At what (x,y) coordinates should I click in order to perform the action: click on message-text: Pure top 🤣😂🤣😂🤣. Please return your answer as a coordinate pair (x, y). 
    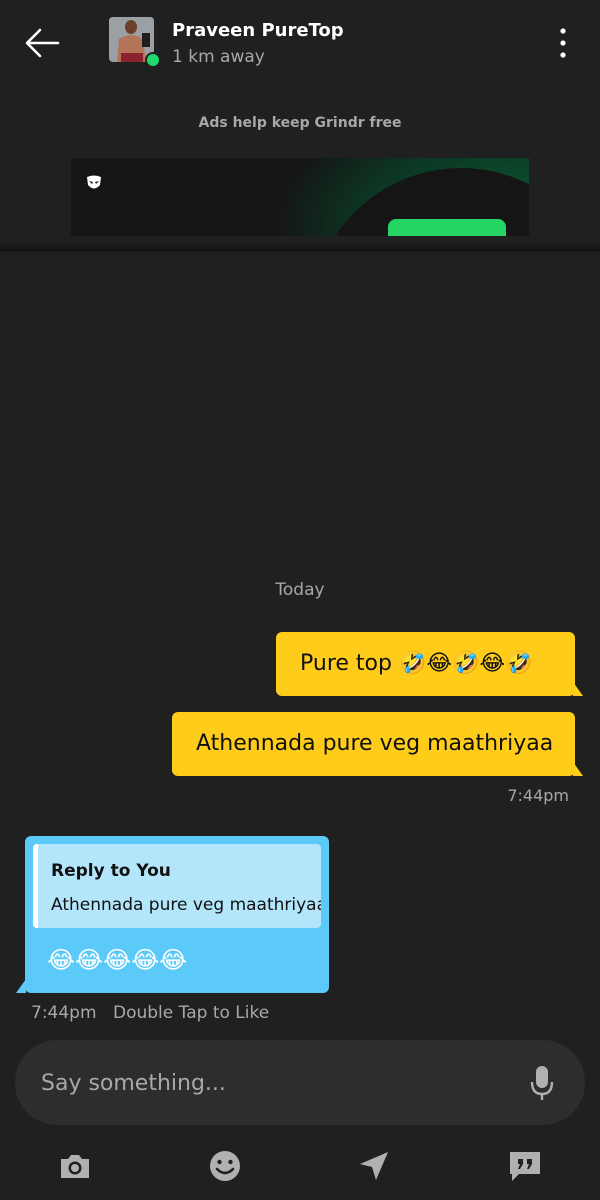
    Looking at the image, I should click on (416, 663).